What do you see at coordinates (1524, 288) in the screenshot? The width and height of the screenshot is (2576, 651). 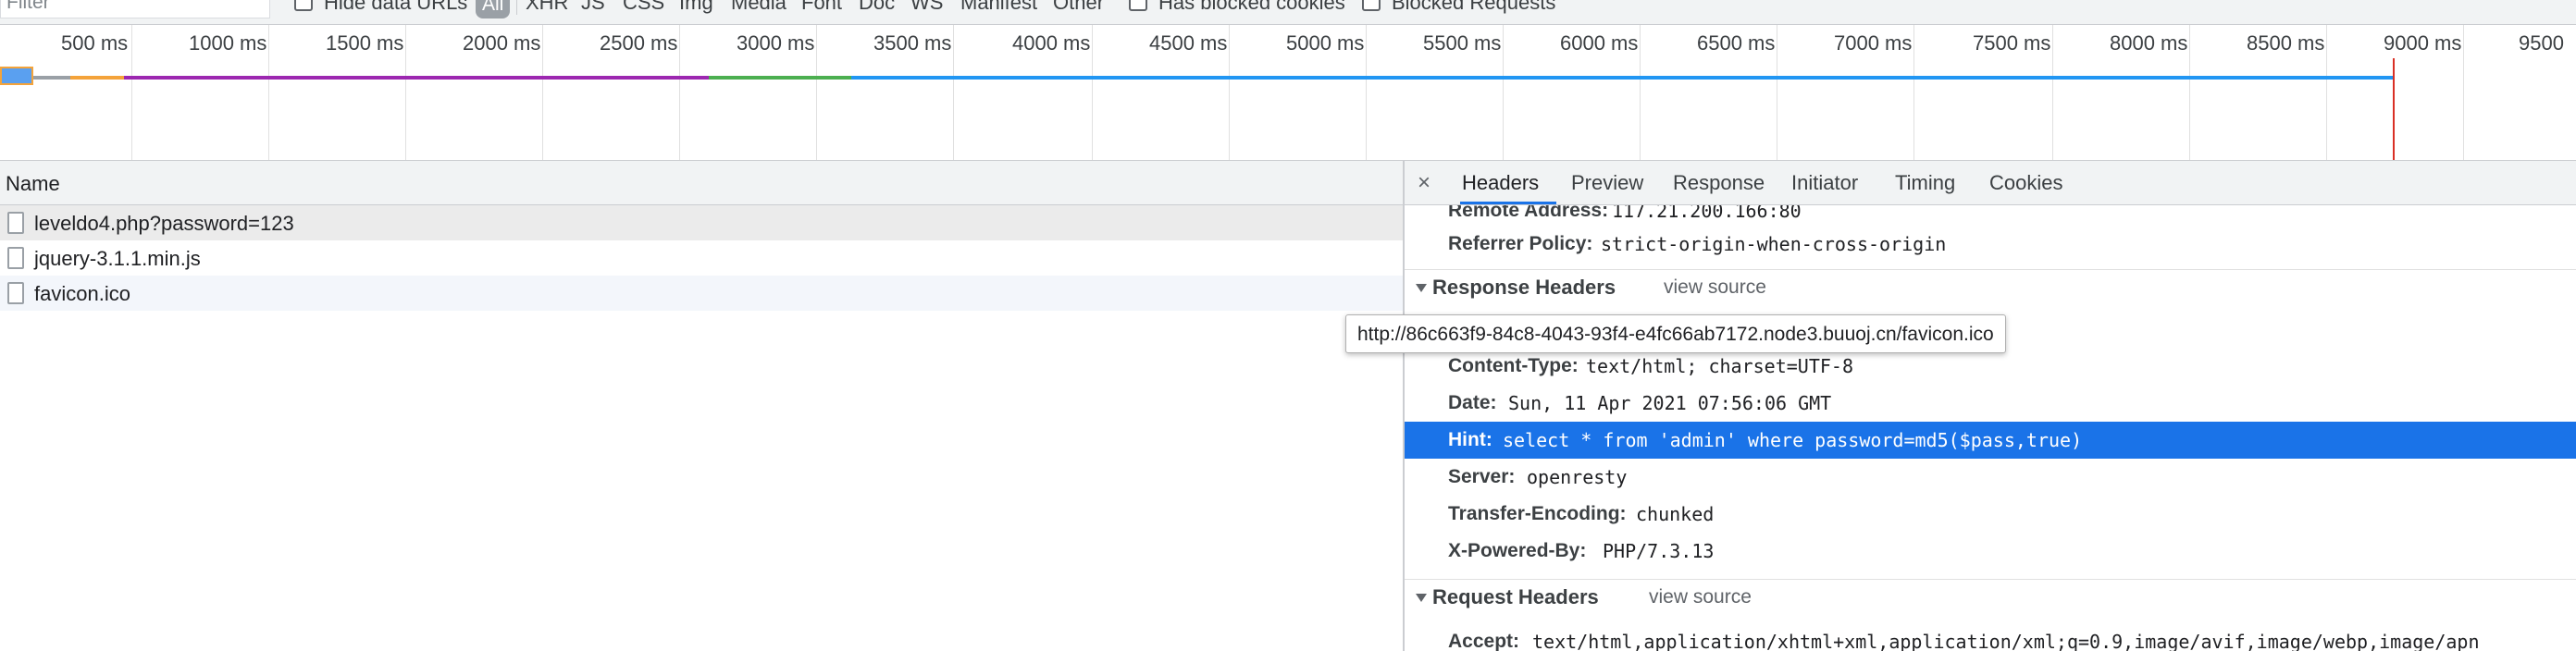 I see `response-headers-title: Response Headers` at bounding box center [1524, 288].